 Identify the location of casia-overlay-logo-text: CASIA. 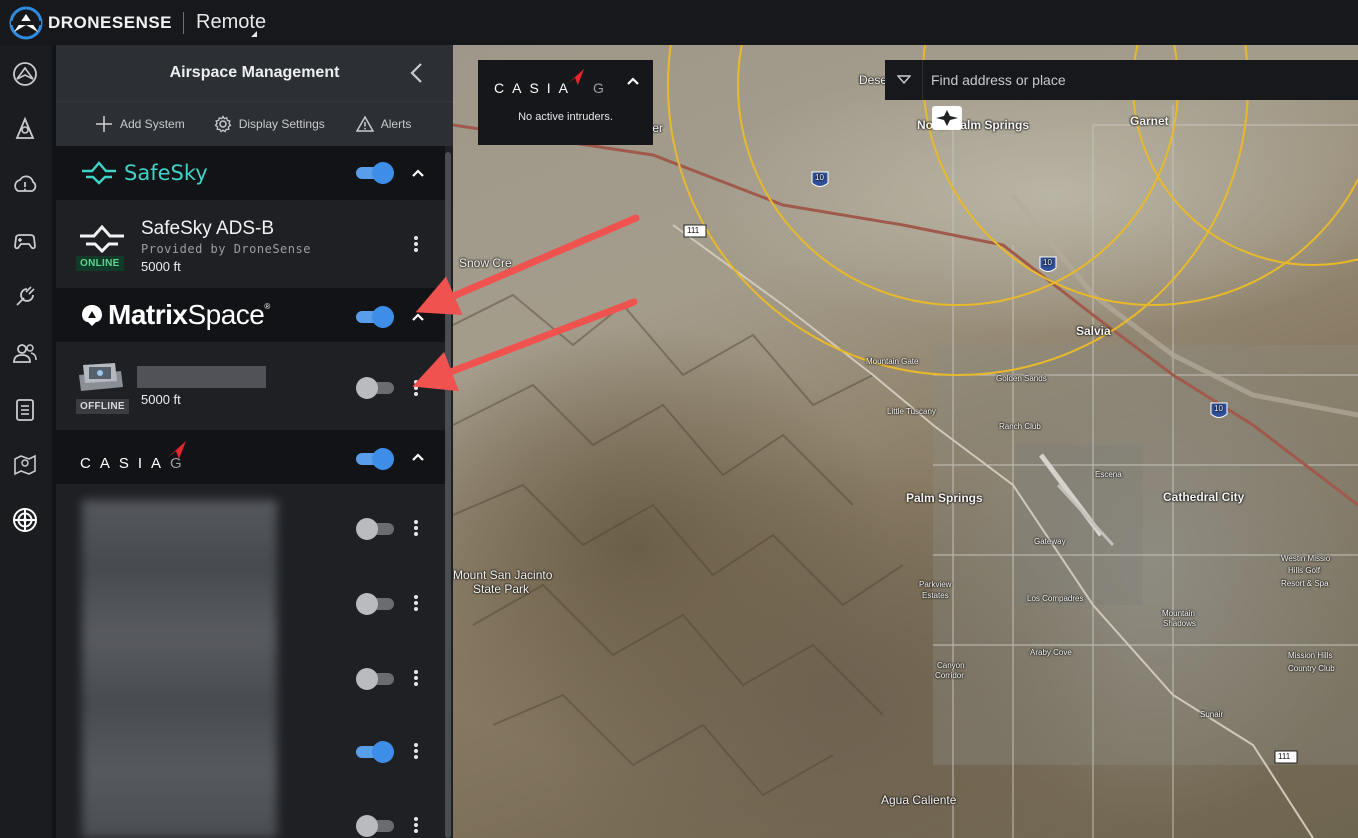
(535, 88).